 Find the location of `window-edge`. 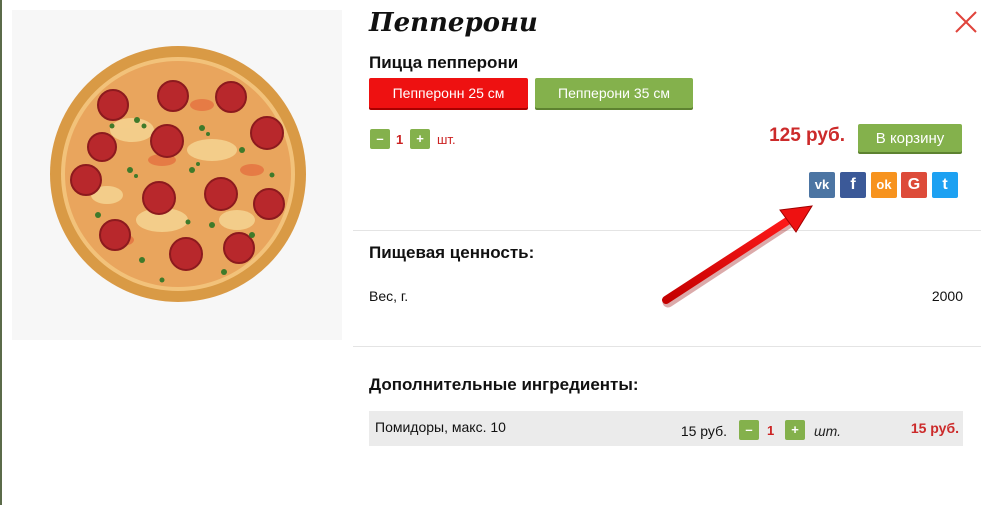

window-edge is located at coordinates (1, 252).